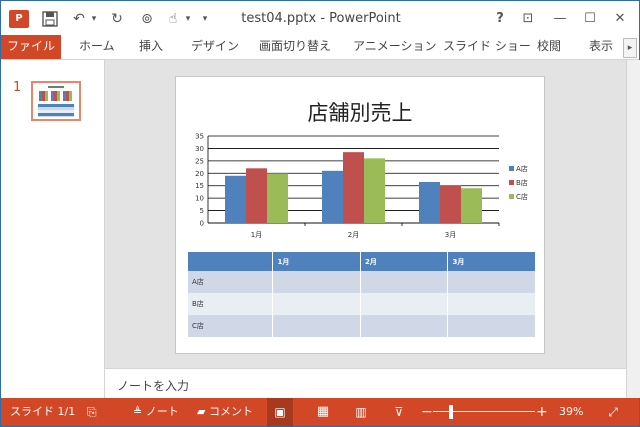 The height and width of the screenshot is (427, 640). What do you see at coordinates (451, 412) in the screenshot?
I see `zoom-slider-thumb` at bounding box center [451, 412].